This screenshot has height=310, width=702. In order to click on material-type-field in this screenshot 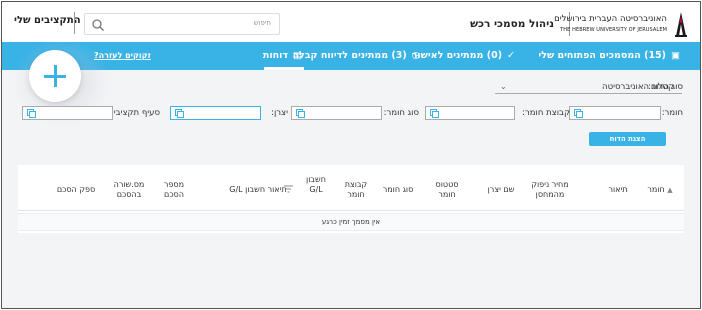, I will do `click(336, 113)`.